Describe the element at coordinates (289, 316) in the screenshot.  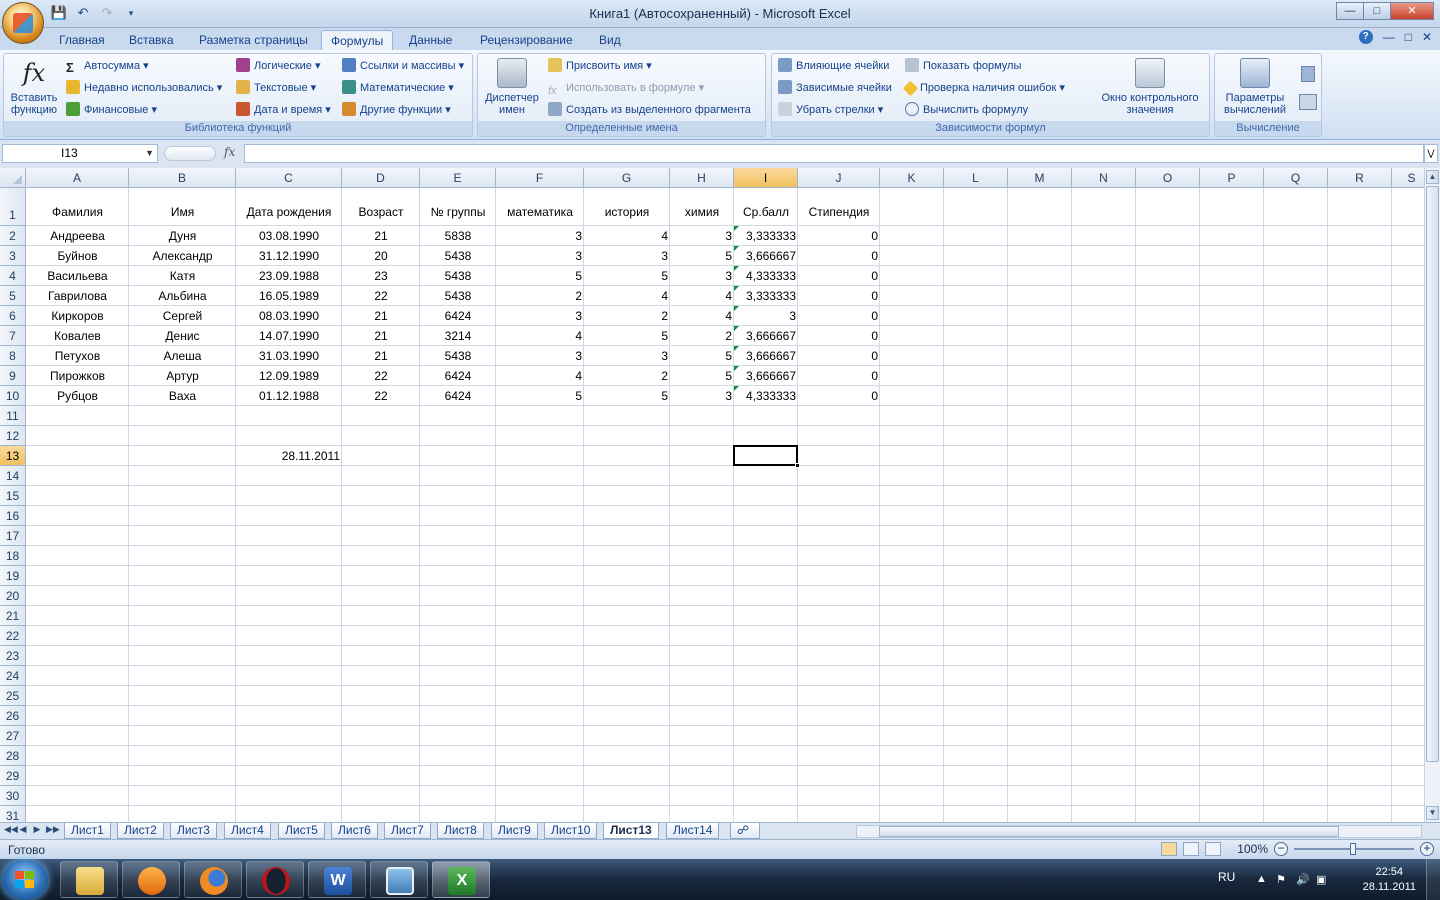
I see `table-cell: 08.03.1990` at that location.